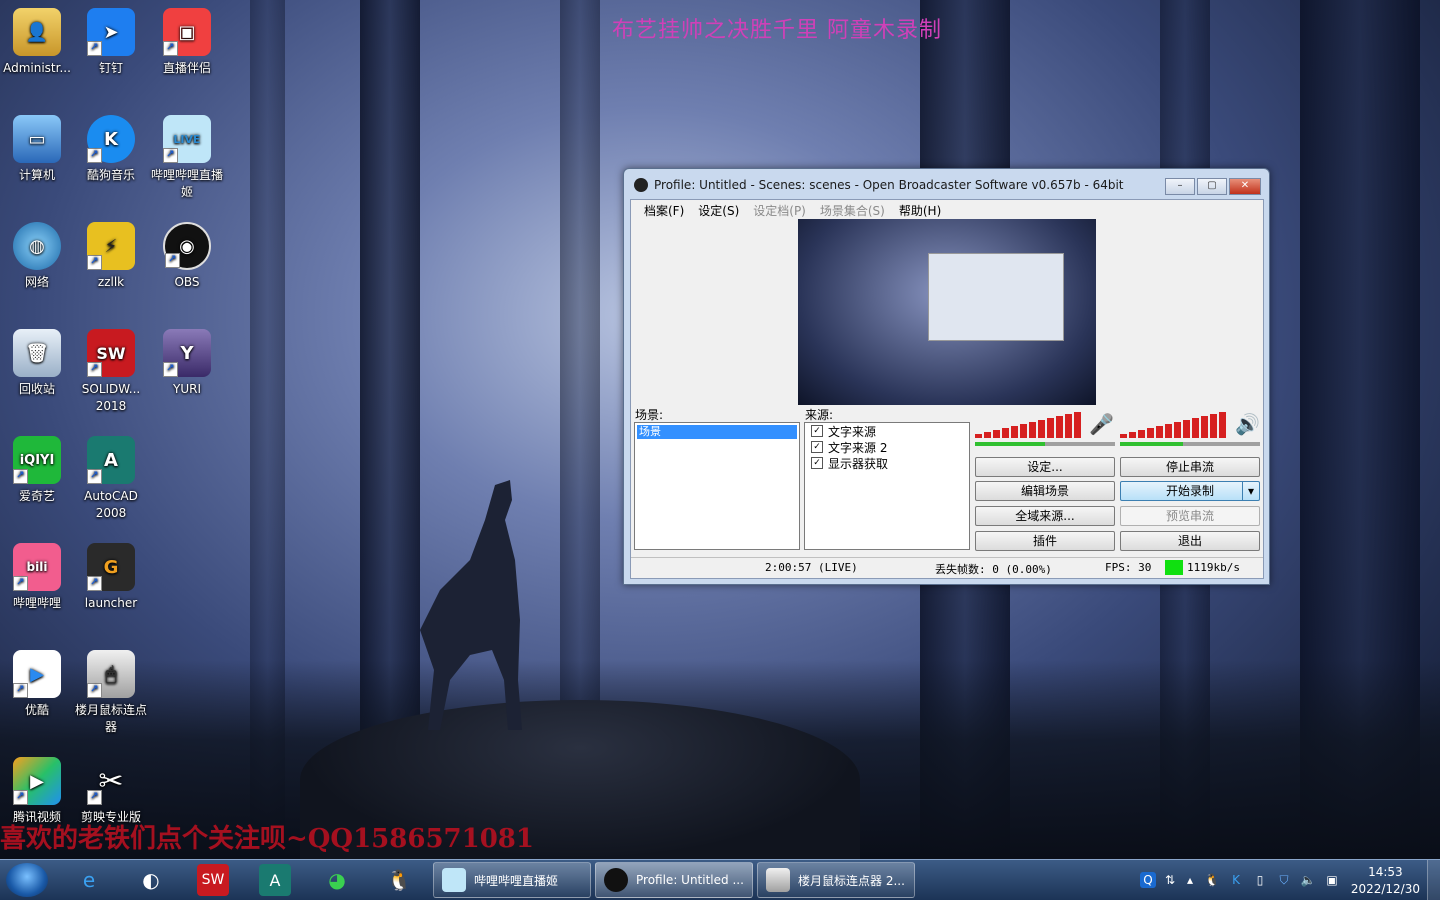 This screenshot has width=1440, height=900. What do you see at coordinates (27, 880) in the screenshot?
I see `start-button` at bounding box center [27, 880].